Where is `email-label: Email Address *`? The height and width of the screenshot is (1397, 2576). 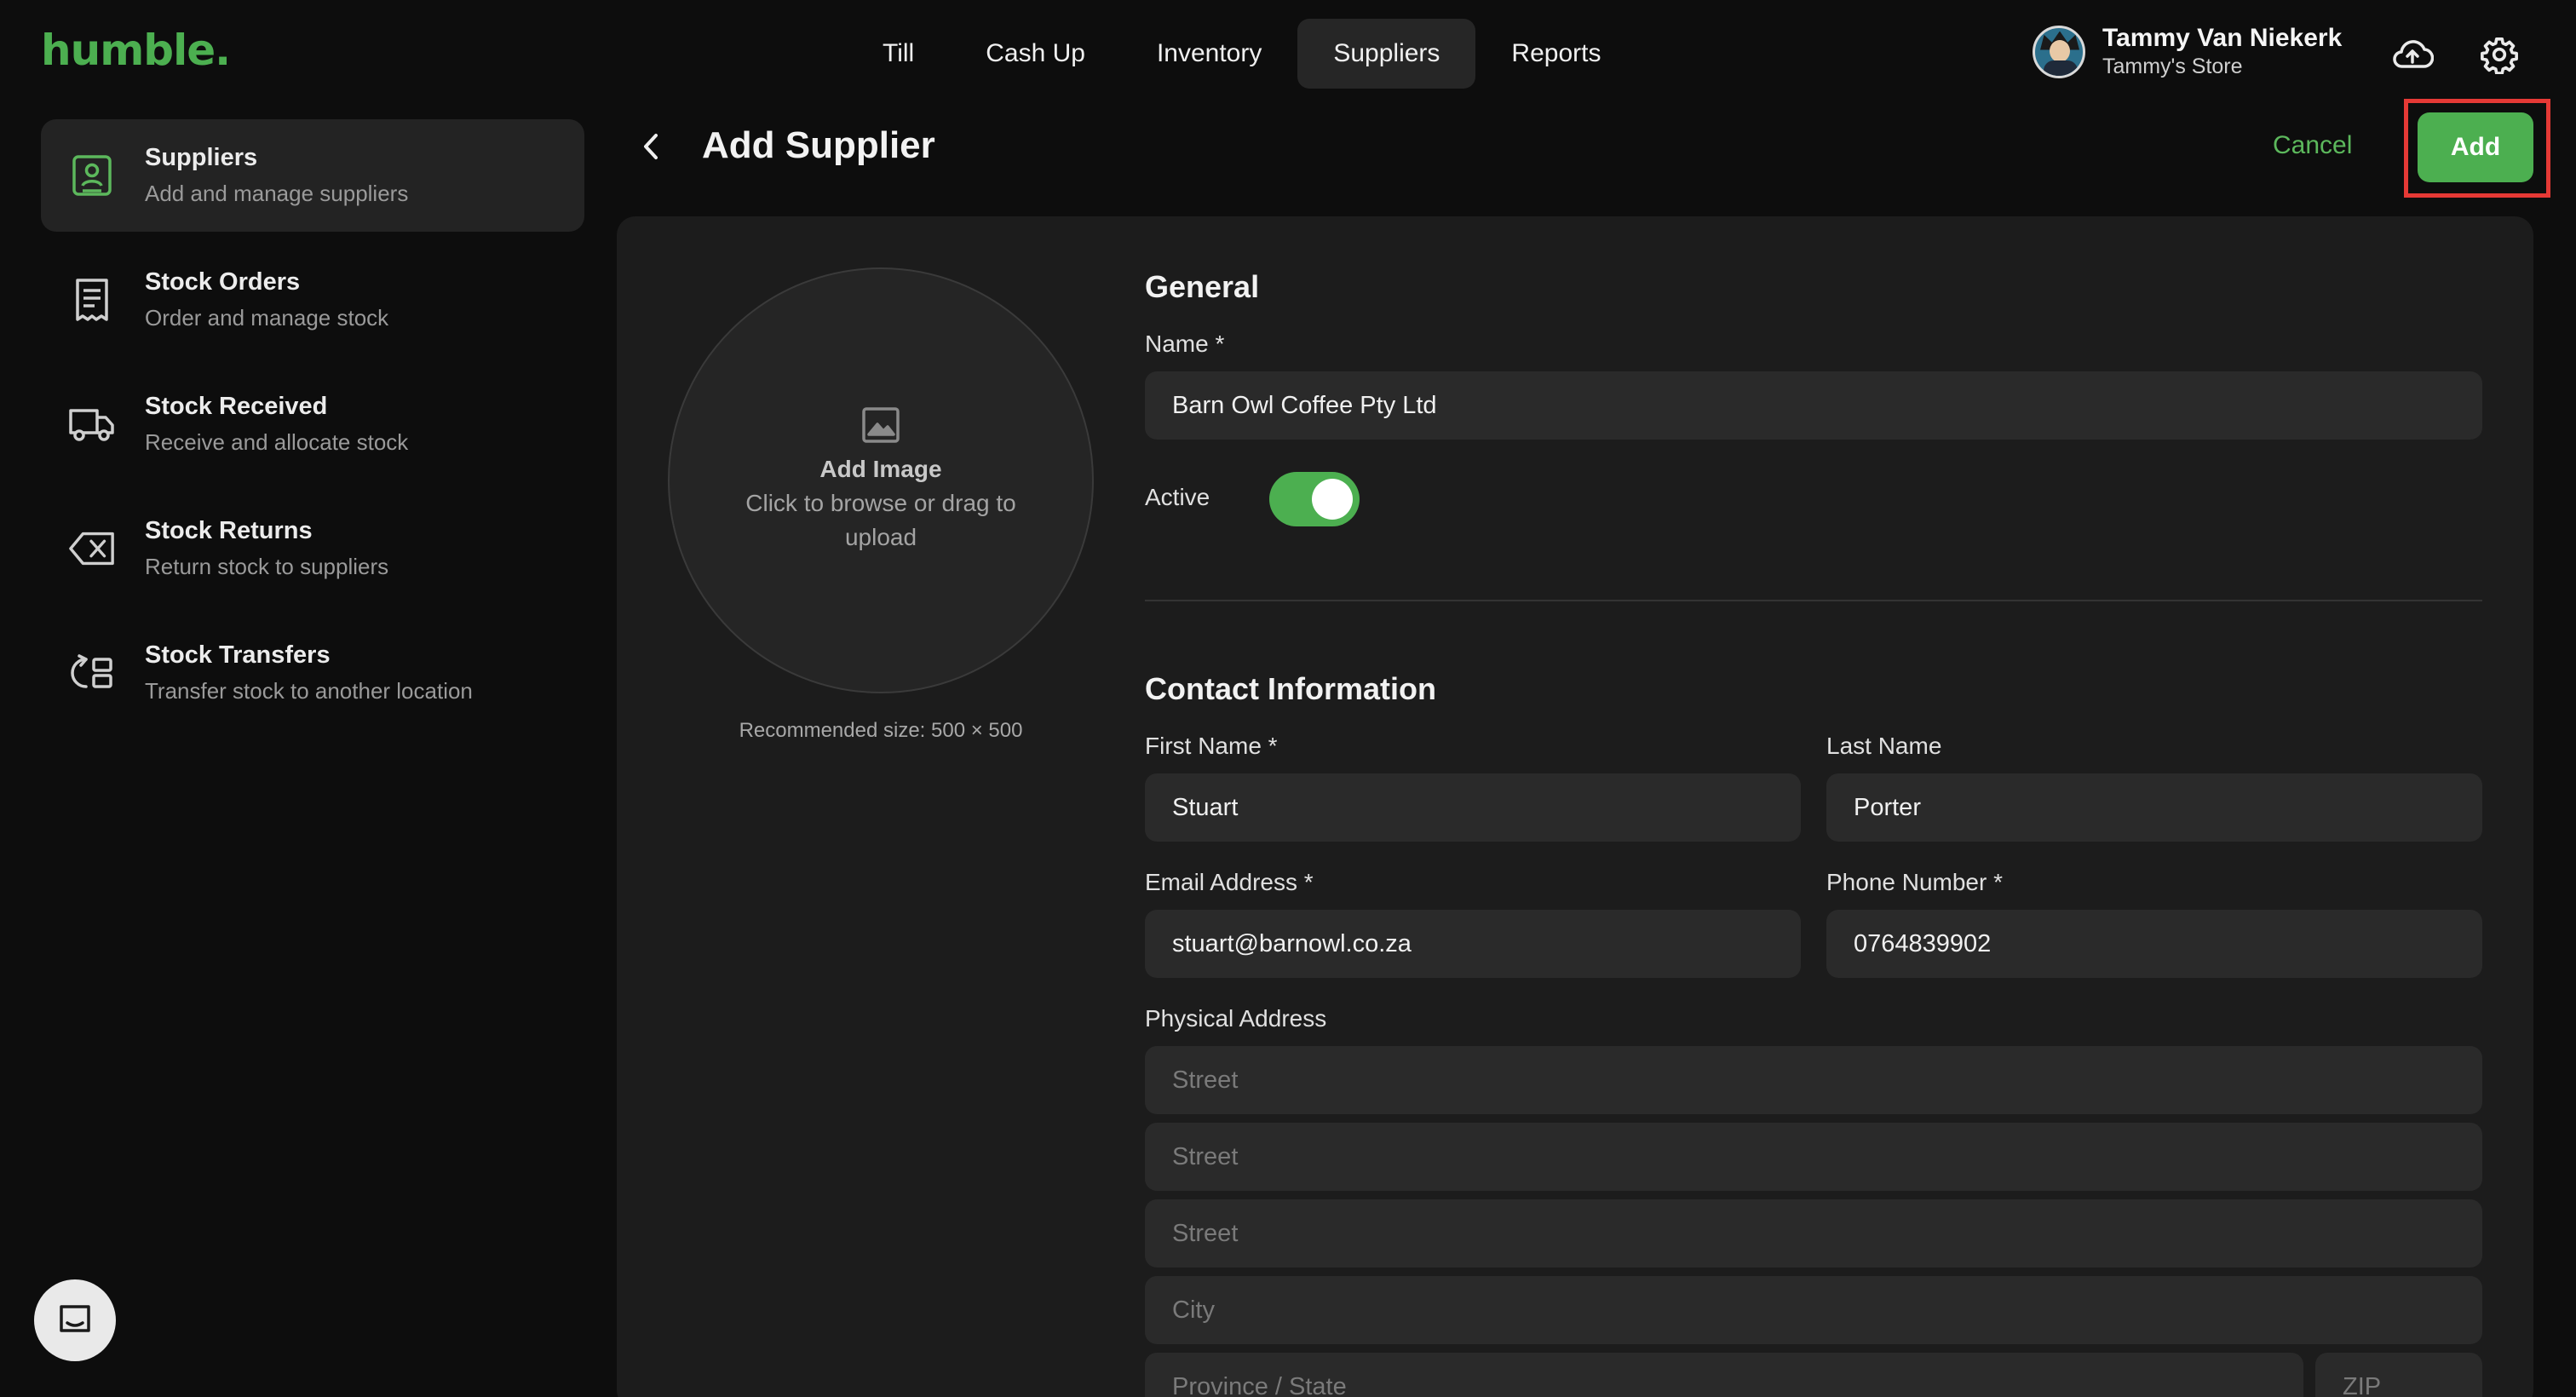 email-label: Email Address * is located at coordinates (1230, 882).